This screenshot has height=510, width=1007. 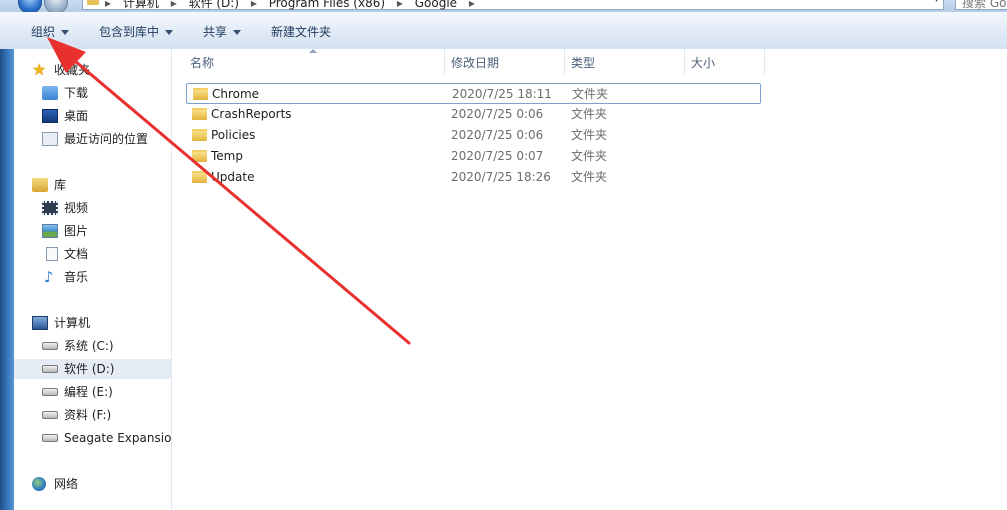 I want to click on column-header-modified: 修改日期, so click(x=505, y=62).